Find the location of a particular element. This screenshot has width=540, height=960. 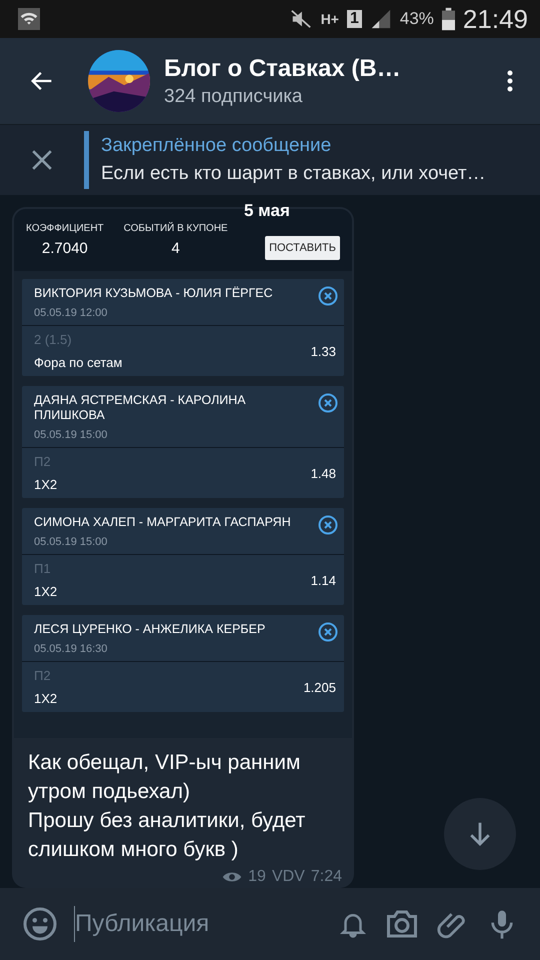

message-text: Как обещал, VIP-ыч ранним утром подьехал) Прошу без аналитики, будет слишком много букв ) is located at coordinates (166, 806).